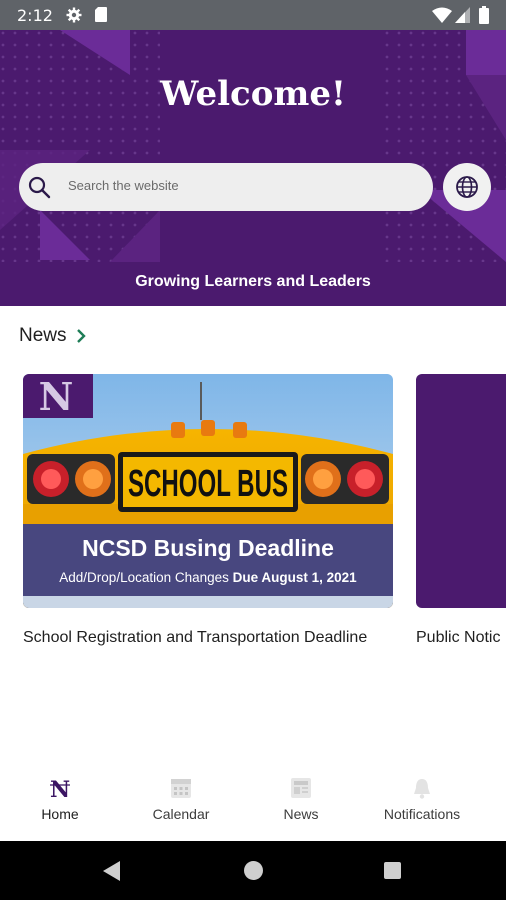  I want to click on home-button, so click(253, 870).